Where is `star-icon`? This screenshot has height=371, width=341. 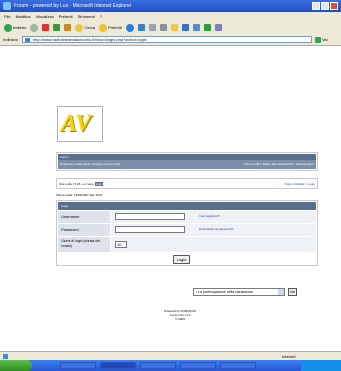
star-icon is located at coordinates (103, 27).